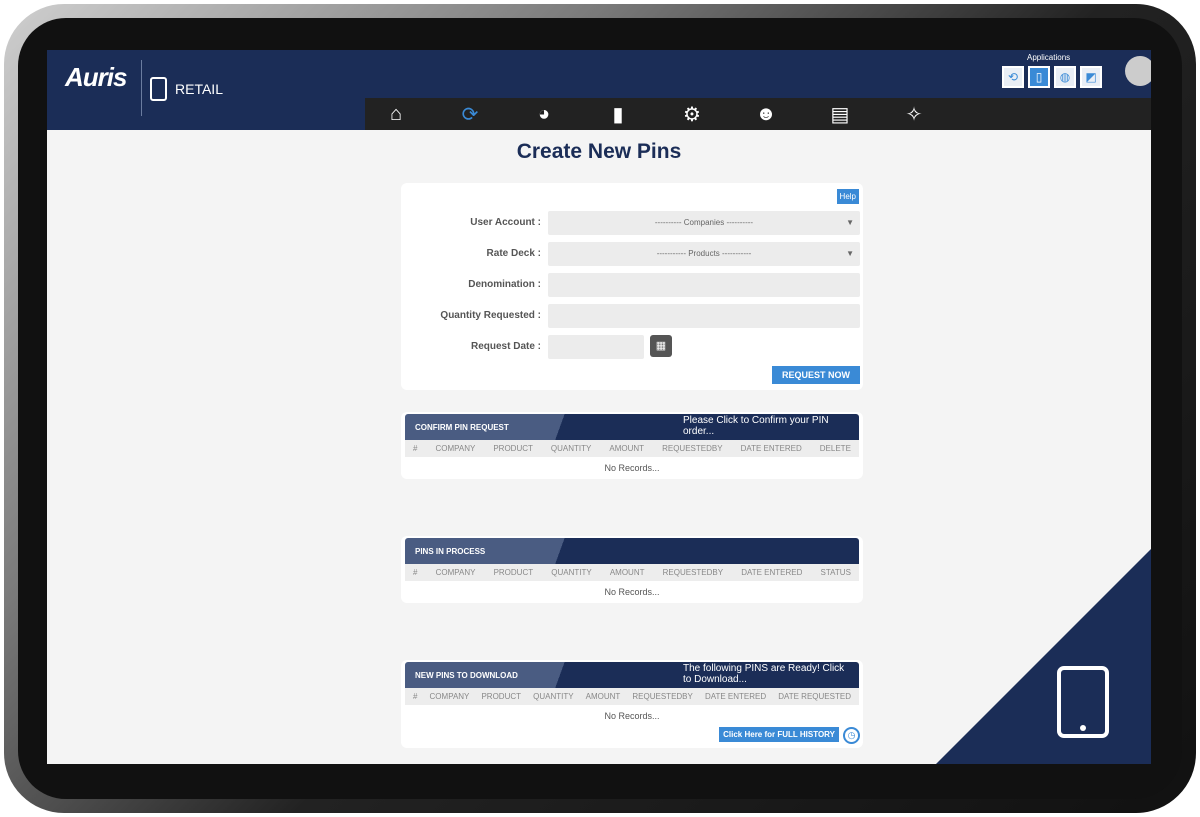 The width and height of the screenshot is (1200, 817). I want to click on table-title: NEW PINS TO DOWNLOAD, so click(466, 675).